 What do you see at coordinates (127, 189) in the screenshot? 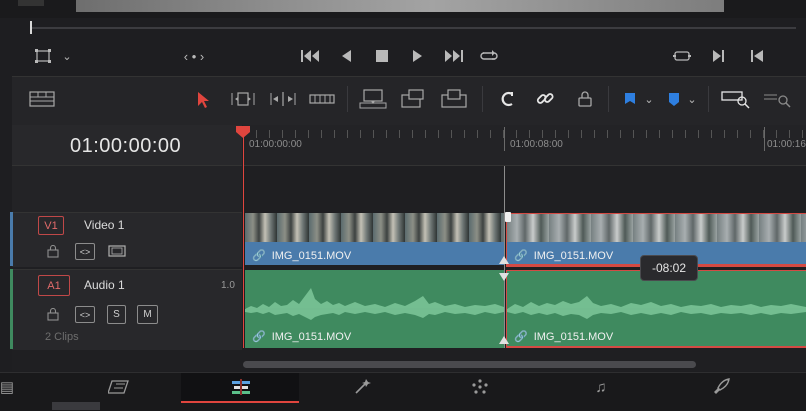
I see `empty-track-header` at bounding box center [127, 189].